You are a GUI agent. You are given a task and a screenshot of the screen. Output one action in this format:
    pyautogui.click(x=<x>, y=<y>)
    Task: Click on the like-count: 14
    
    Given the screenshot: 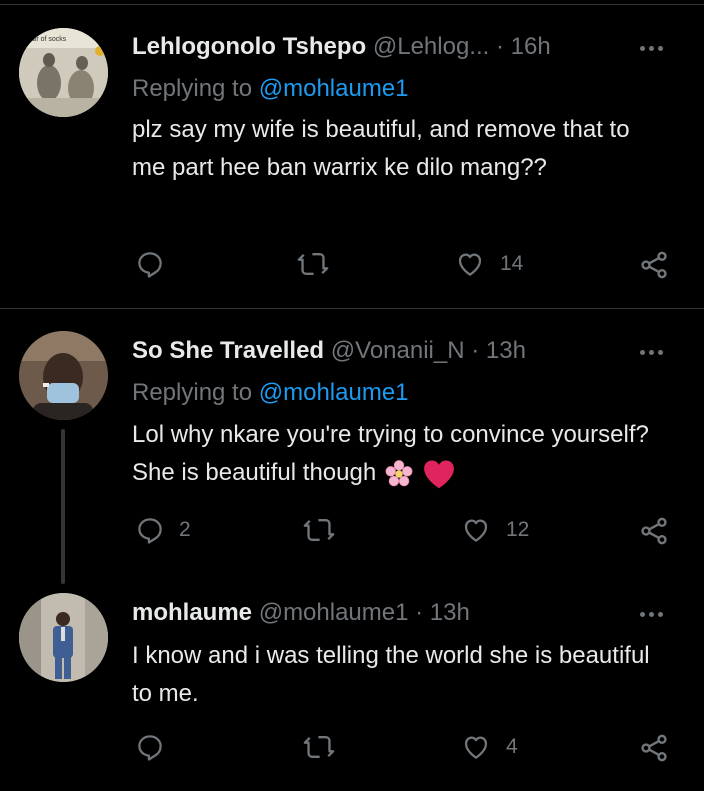 What is the action you would take?
    pyautogui.click(x=512, y=263)
    